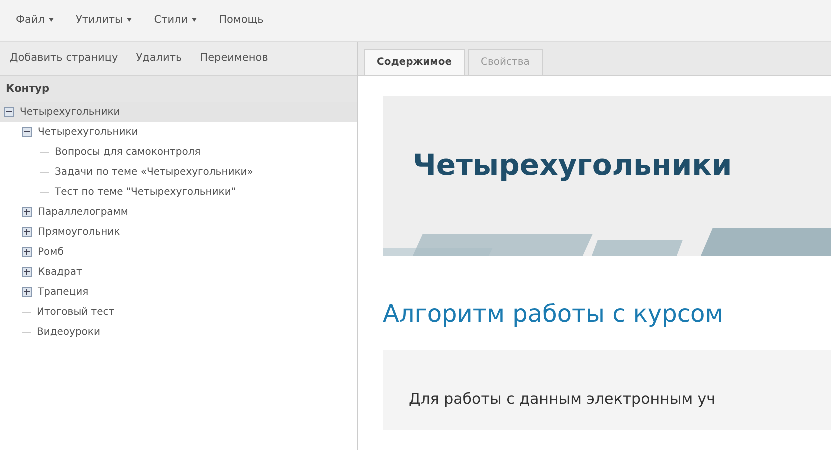 This screenshot has height=450, width=831. What do you see at coordinates (178, 272) in the screenshot?
I see `tree-item: Квадрат` at bounding box center [178, 272].